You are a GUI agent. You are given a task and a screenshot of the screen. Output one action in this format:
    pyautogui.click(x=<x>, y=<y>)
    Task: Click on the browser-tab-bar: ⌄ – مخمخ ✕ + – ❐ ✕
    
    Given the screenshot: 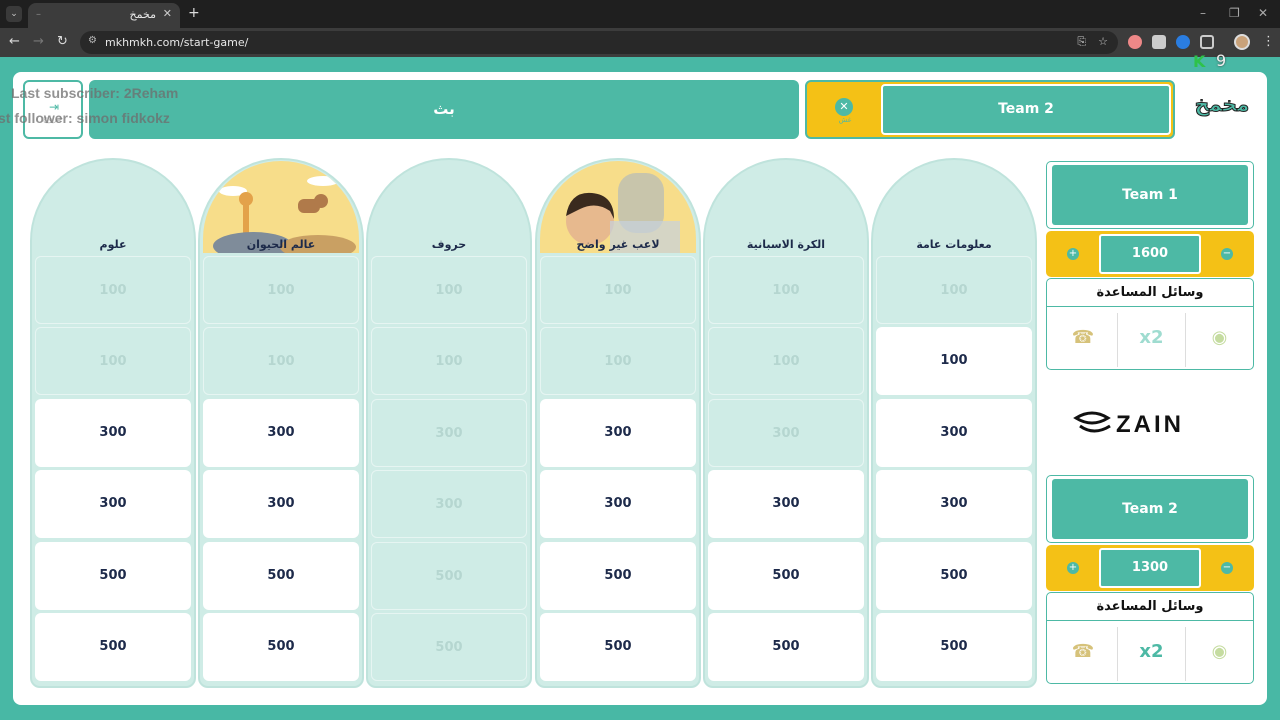 What is the action you would take?
    pyautogui.click(x=640, y=14)
    